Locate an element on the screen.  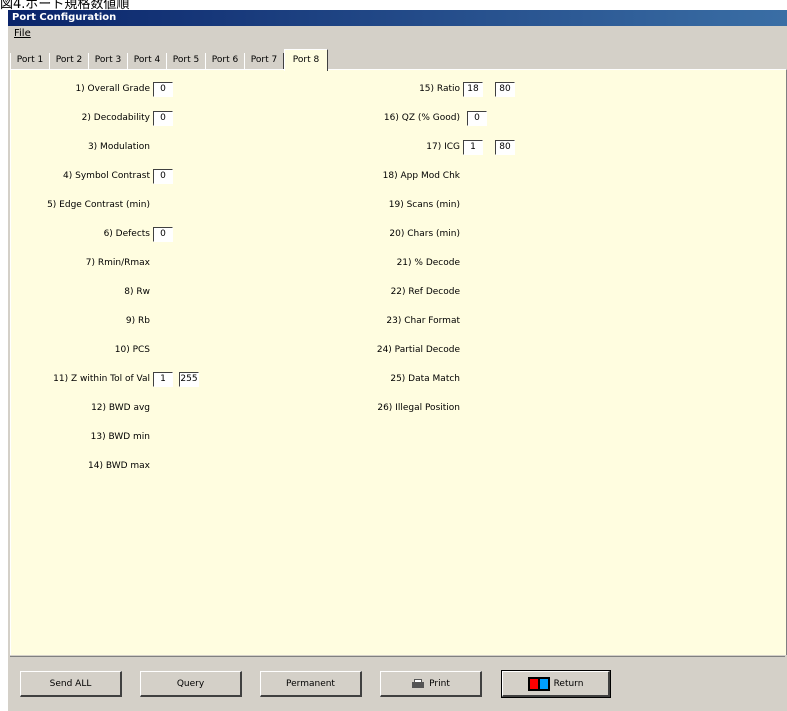
return-button: Return is located at coordinates (556, 684).